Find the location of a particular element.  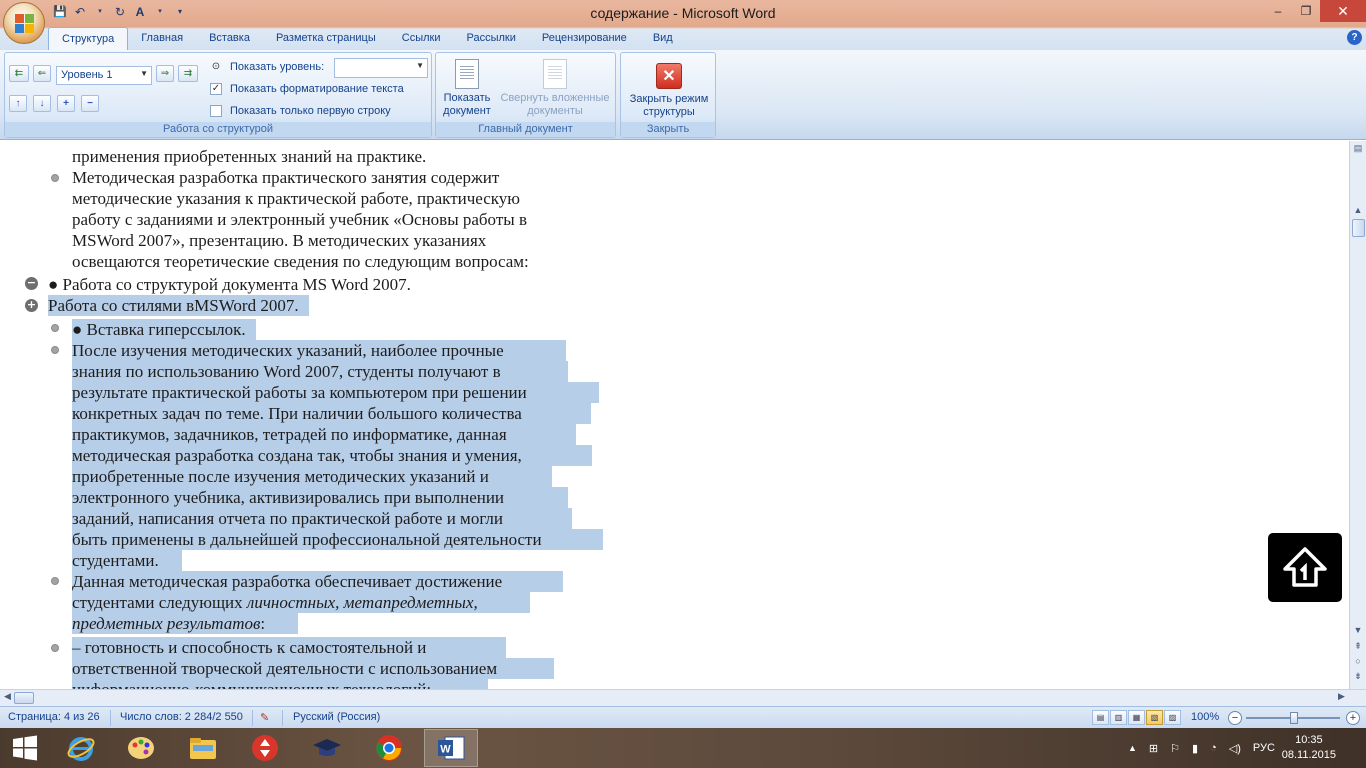

ruler-toggle-icon: ▤ is located at coordinates (1358, 148).